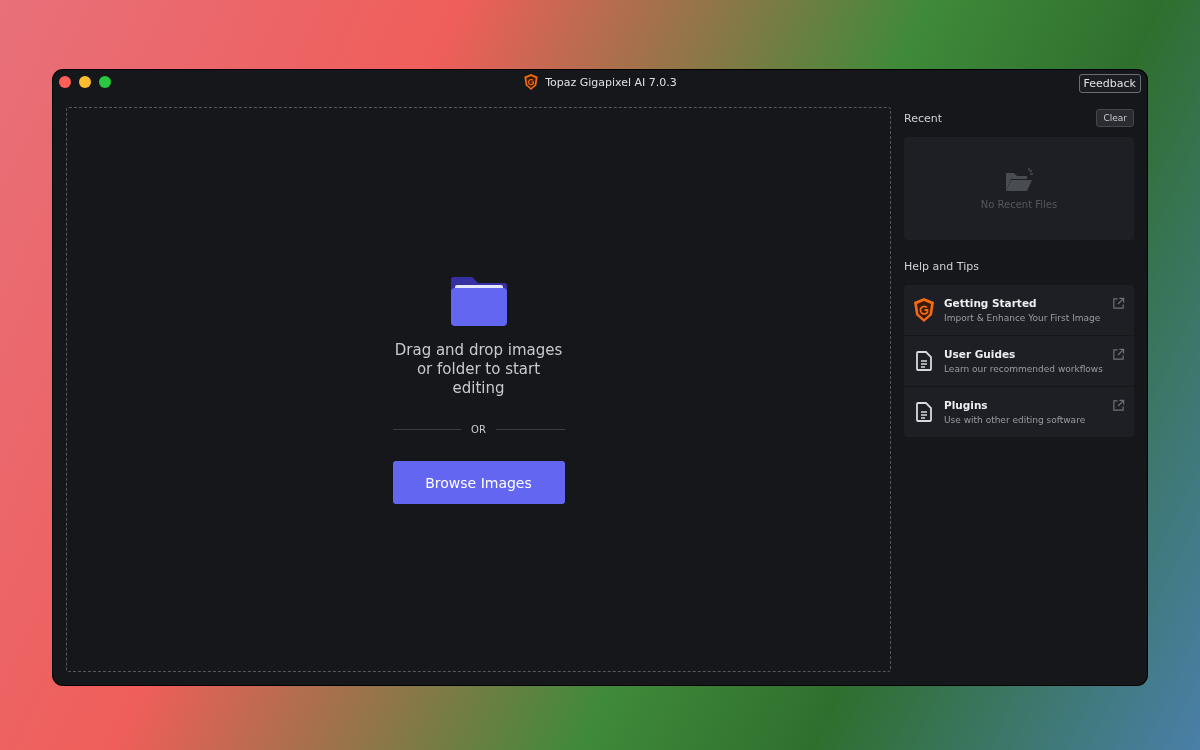 The width and height of the screenshot is (1200, 750). Describe the element at coordinates (966, 405) in the screenshot. I see `help-item-title: Plugins` at that location.